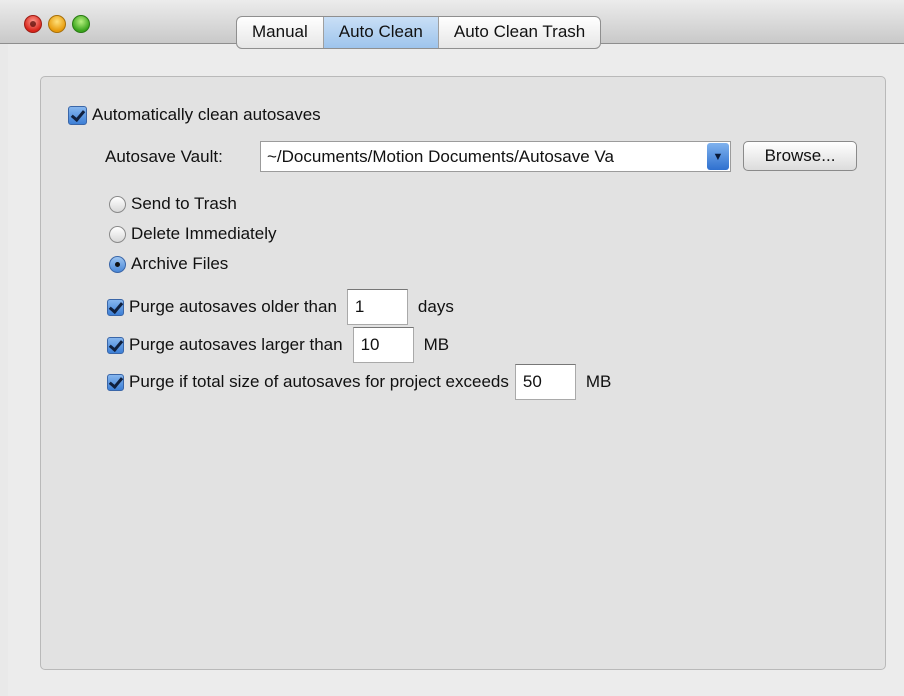  What do you see at coordinates (204, 233) in the screenshot?
I see `radio-label: Delete Immediately` at bounding box center [204, 233].